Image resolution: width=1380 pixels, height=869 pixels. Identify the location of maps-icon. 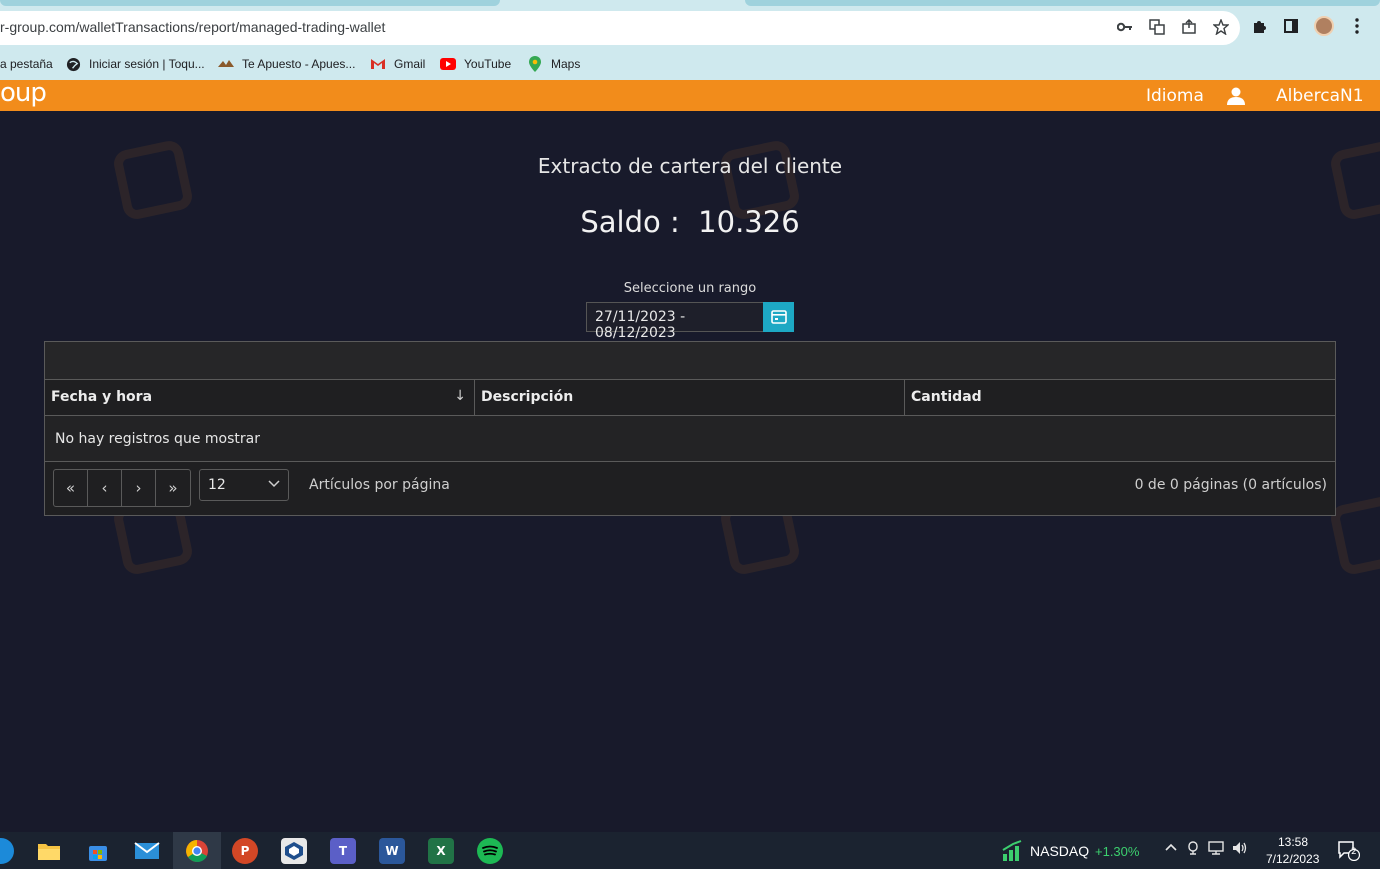
(535, 64).